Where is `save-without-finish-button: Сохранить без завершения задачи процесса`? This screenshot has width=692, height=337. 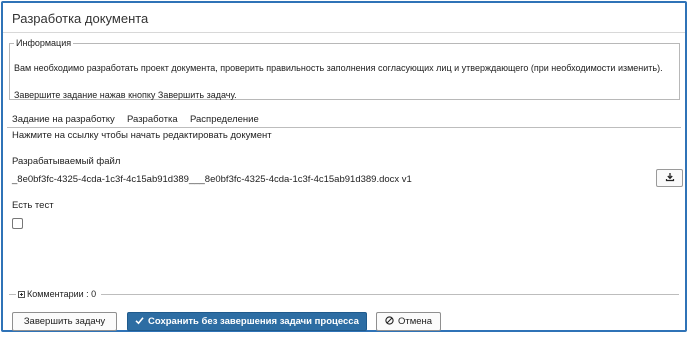 save-without-finish-button: Сохранить без завершения задачи процесса is located at coordinates (247, 321).